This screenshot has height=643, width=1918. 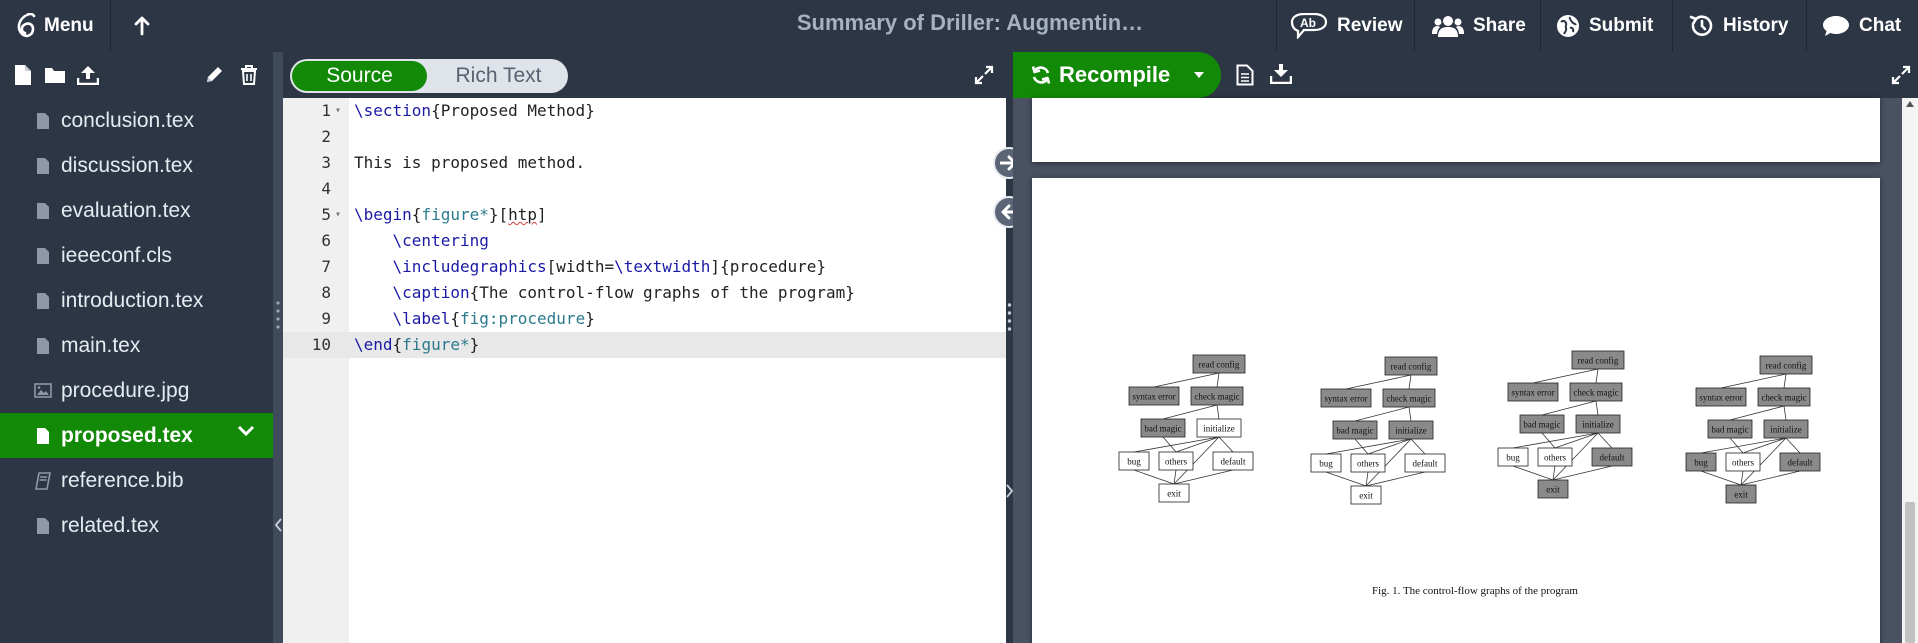 What do you see at coordinates (125, 390) in the screenshot?
I see `file-name: procedure.jpg` at bounding box center [125, 390].